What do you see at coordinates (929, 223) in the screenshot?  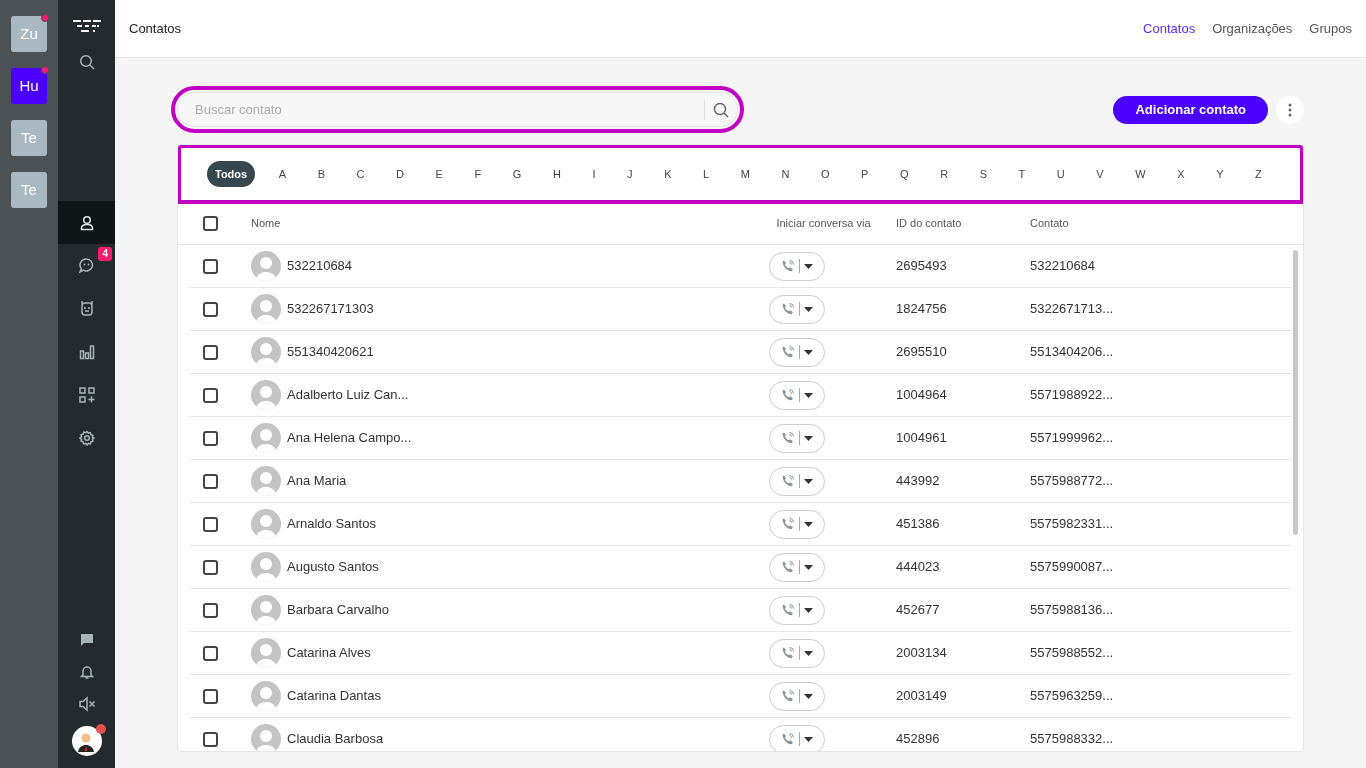 I see `column-header: ID do contato` at bounding box center [929, 223].